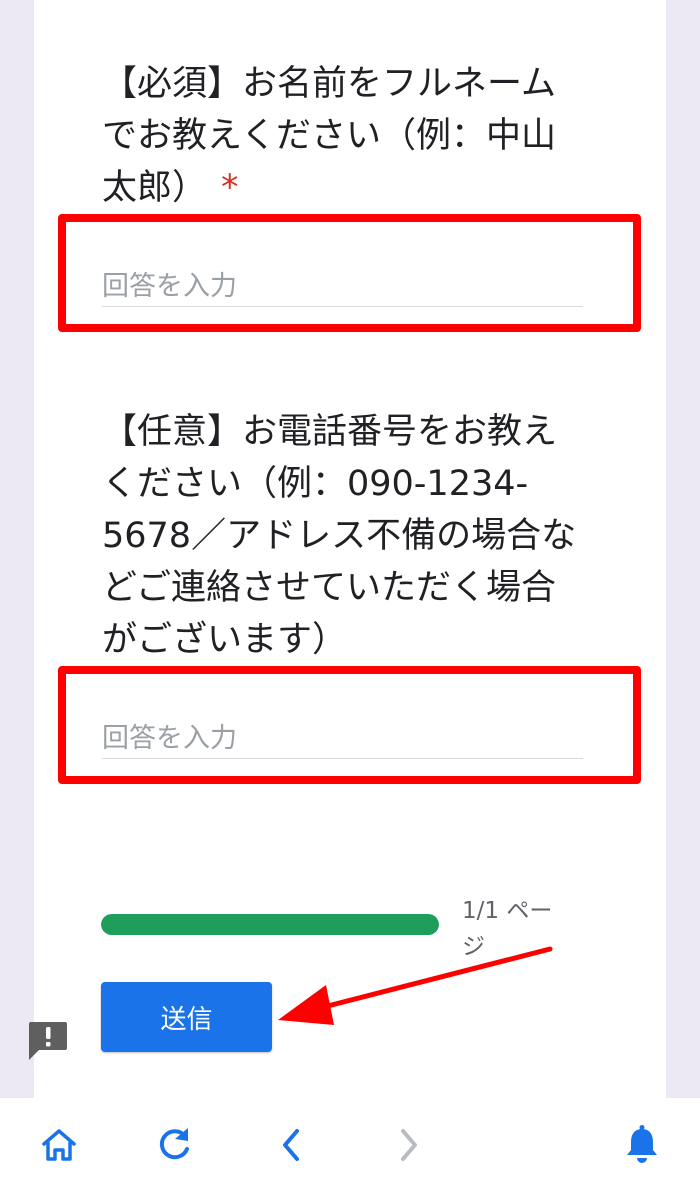 The height and width of the screenshot is (1193, 700). Describe the element at coordinates (186, 1017) in the screenshot. I see `submit-button: 送信` at that location.